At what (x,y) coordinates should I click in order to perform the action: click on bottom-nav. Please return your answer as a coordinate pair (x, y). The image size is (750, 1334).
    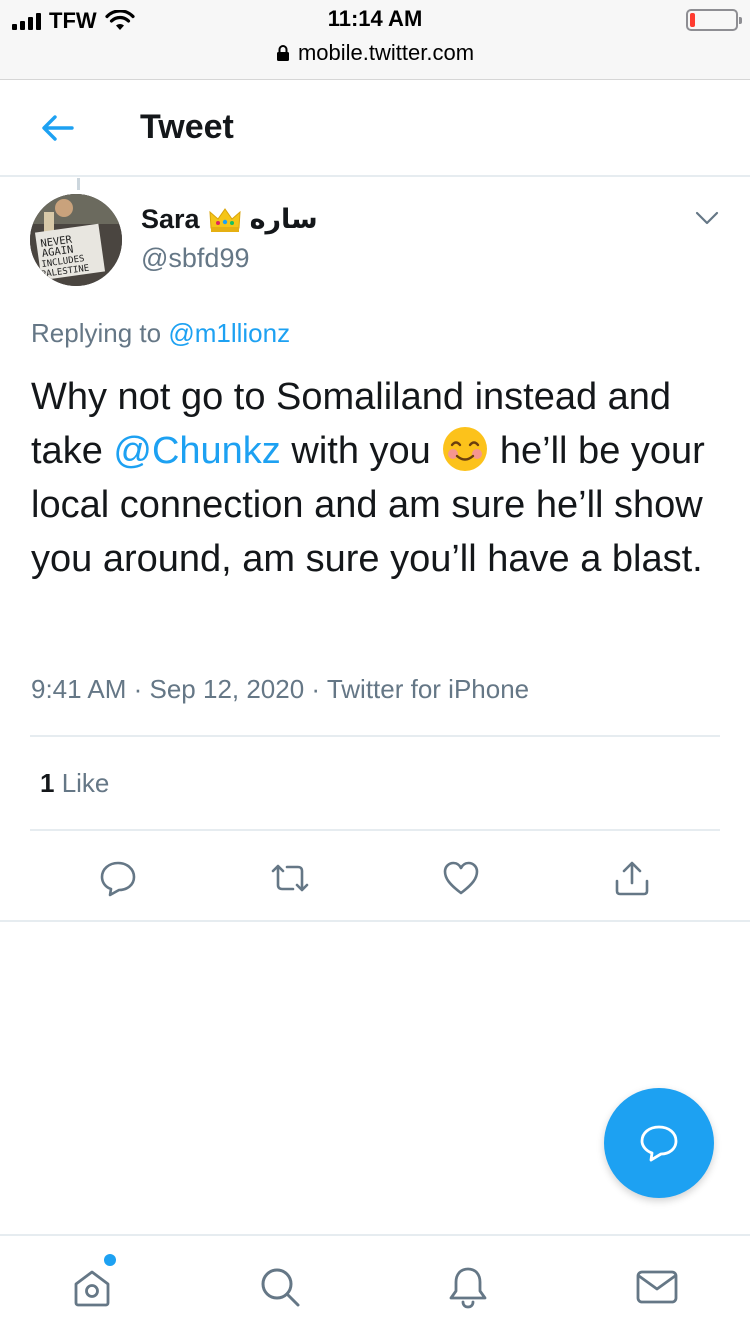
    Looking at the image, I should click on (375, 1284).